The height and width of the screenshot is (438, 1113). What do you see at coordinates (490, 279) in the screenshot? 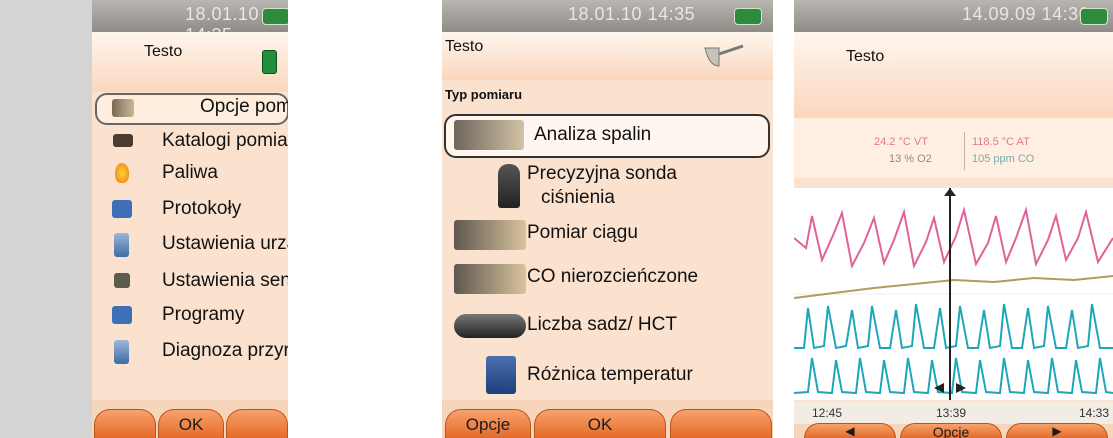
I see `co-probe-icon` at bounding box center [490, 279].